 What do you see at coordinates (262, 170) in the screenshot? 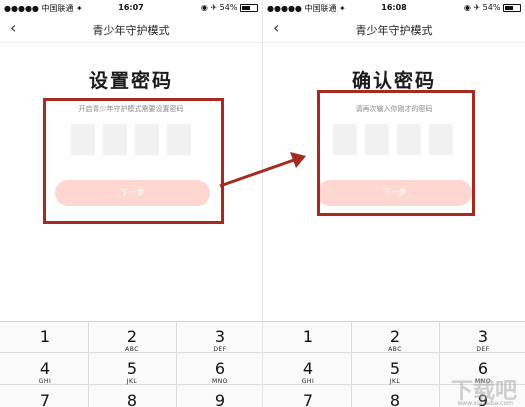
I see `arrow-right-icon` at bounding box center [262, 170].